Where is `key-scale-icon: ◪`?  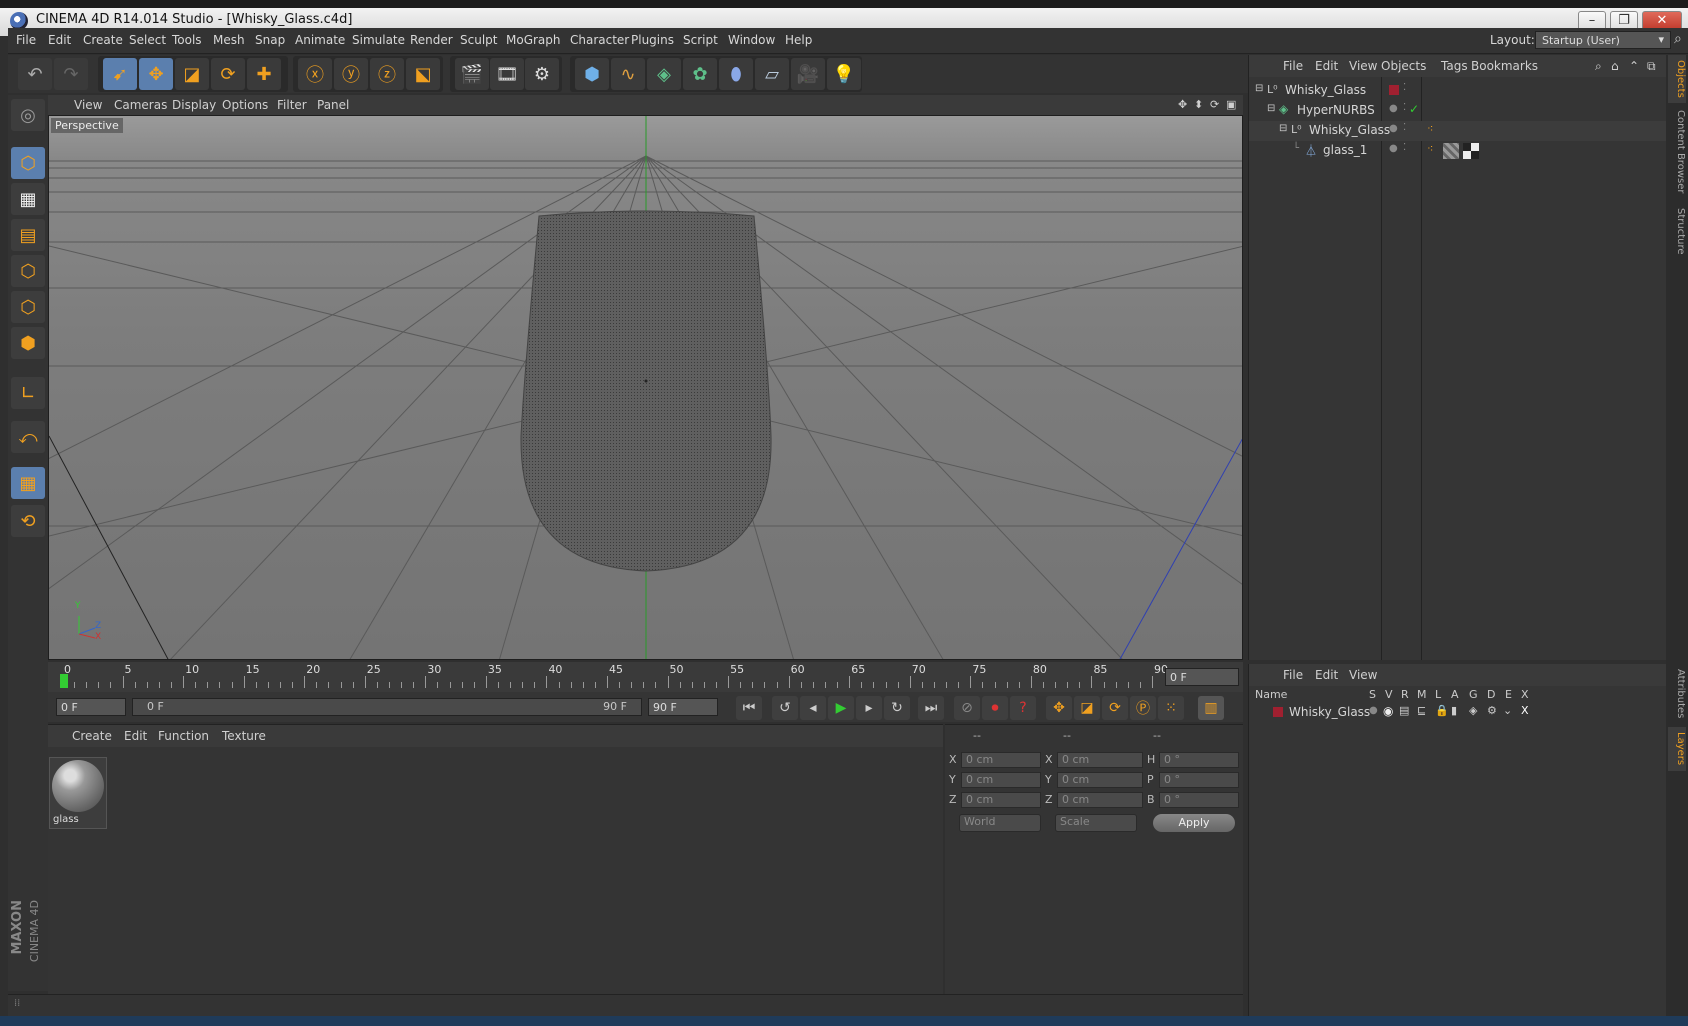 key-scale-icon: ◪ is located at coordinates (1087, 708).